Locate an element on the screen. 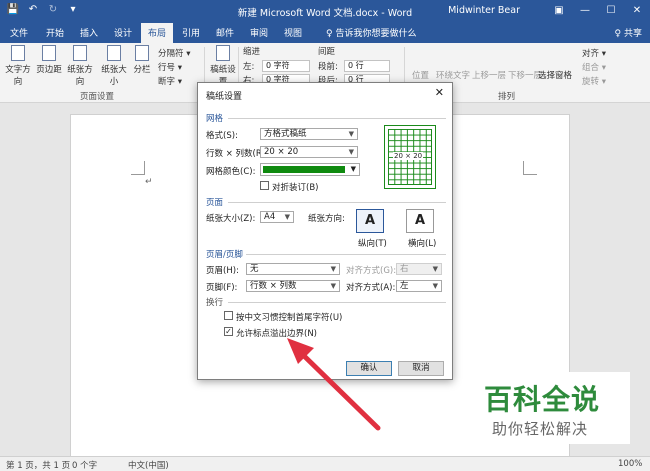  paper-size-select-value: A4 is located at coordinates (270, 217).